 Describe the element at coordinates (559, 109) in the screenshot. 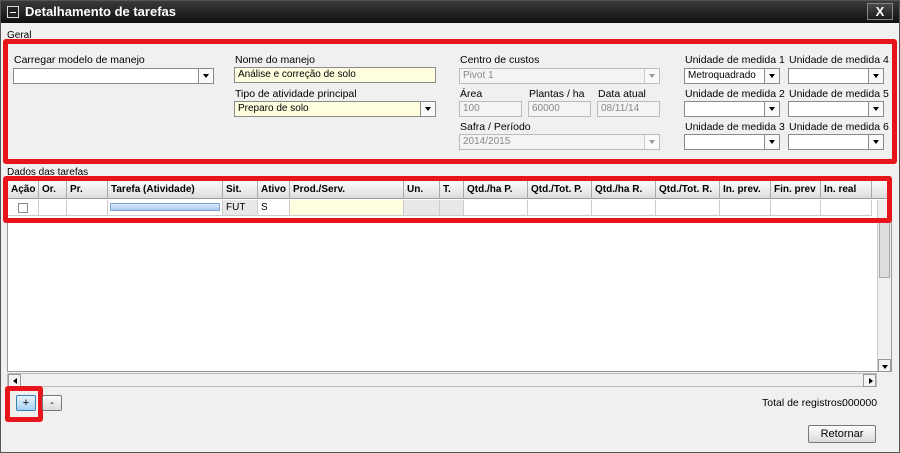

I see `plantas-ha-input: 60000` at that location.